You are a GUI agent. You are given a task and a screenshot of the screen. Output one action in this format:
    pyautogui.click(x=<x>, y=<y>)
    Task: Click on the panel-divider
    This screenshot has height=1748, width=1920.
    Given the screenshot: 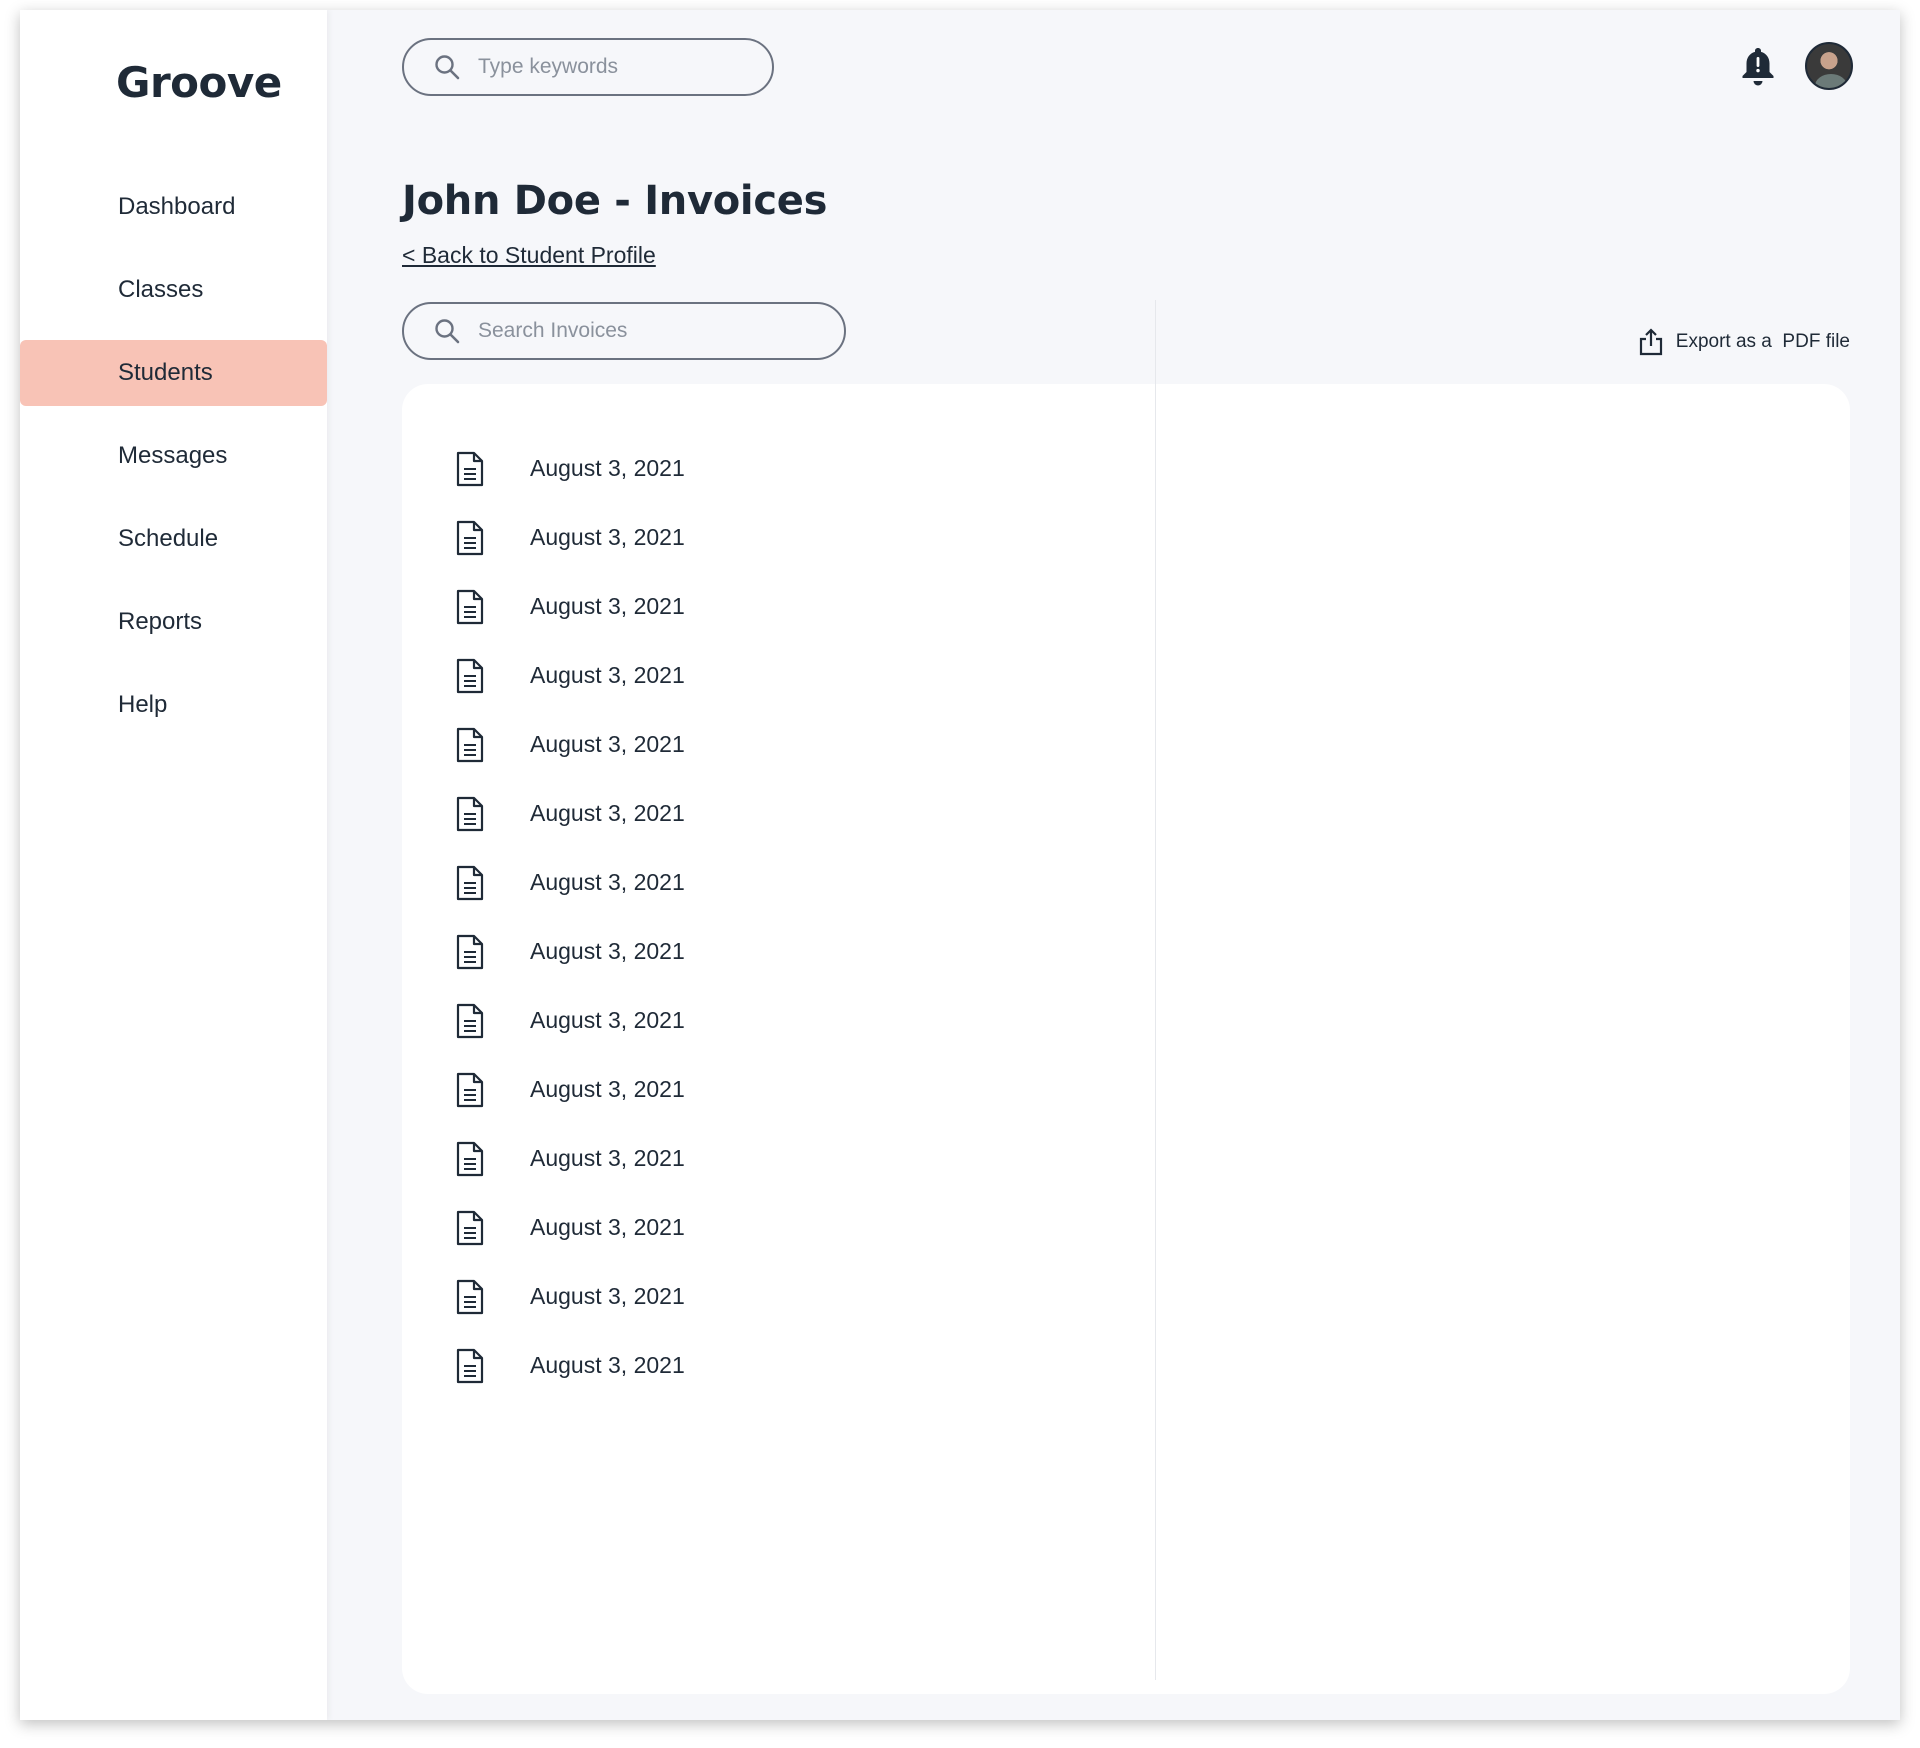 What is the action you would take?
    pyautogui.click(x=1155, y=990)
    